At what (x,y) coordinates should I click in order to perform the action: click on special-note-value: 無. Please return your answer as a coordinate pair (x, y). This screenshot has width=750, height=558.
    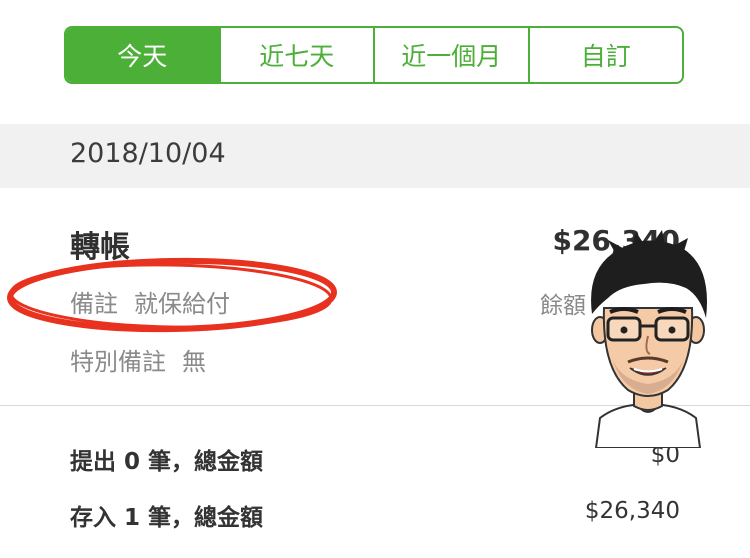
    Looking at the image, I should click on (194, 362).